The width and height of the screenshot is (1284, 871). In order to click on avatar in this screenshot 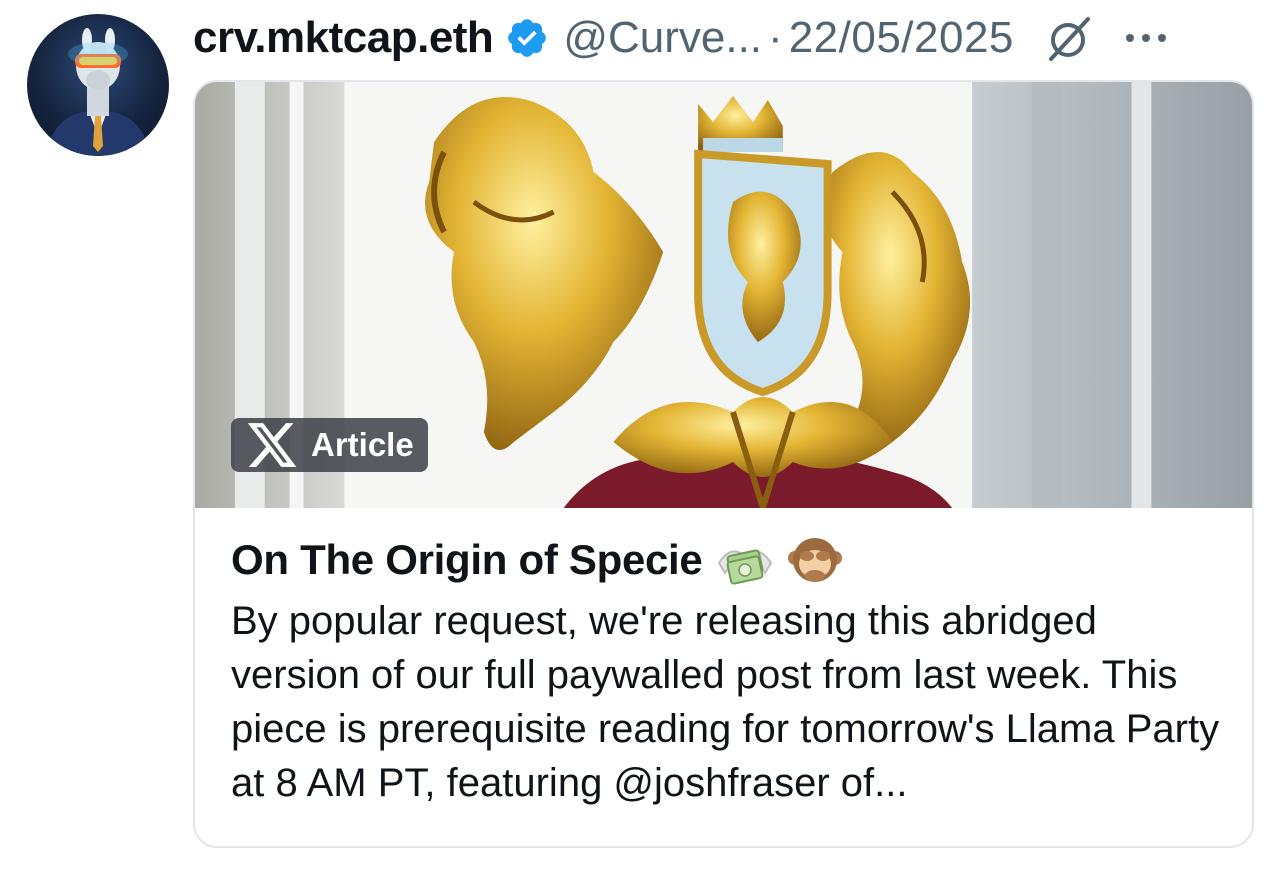, I will do `click(98, 85)`.